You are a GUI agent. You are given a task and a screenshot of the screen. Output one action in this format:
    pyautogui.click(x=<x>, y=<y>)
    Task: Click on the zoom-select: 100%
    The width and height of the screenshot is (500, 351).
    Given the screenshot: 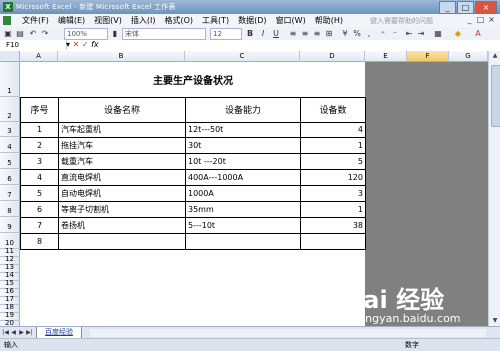 What is the action you would take?
    pyautogui.click(x=86, y=34)
    